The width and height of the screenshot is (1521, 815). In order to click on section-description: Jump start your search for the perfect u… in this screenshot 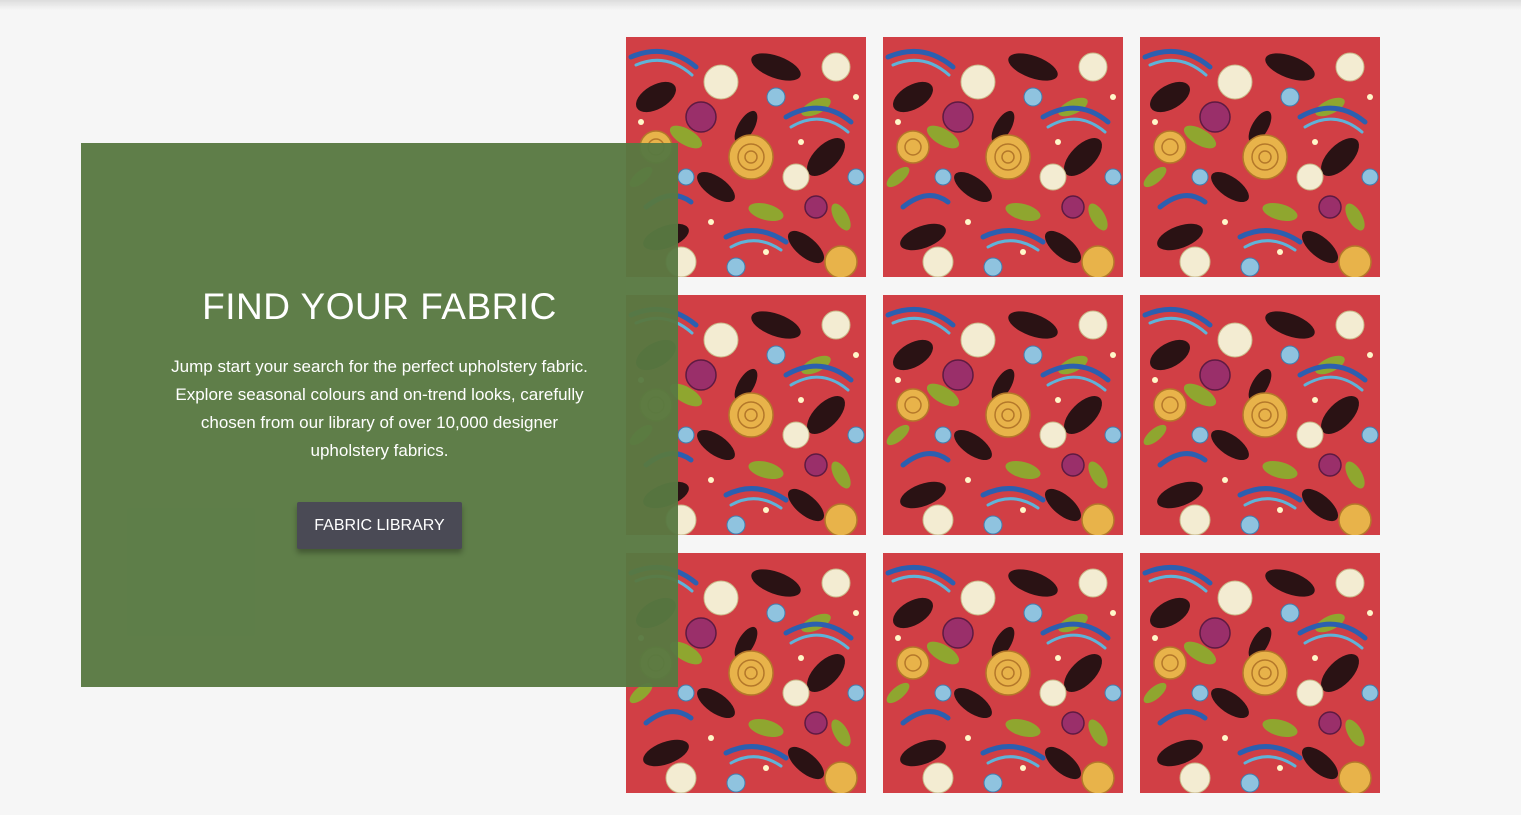, I will do `click(379, 408)`.